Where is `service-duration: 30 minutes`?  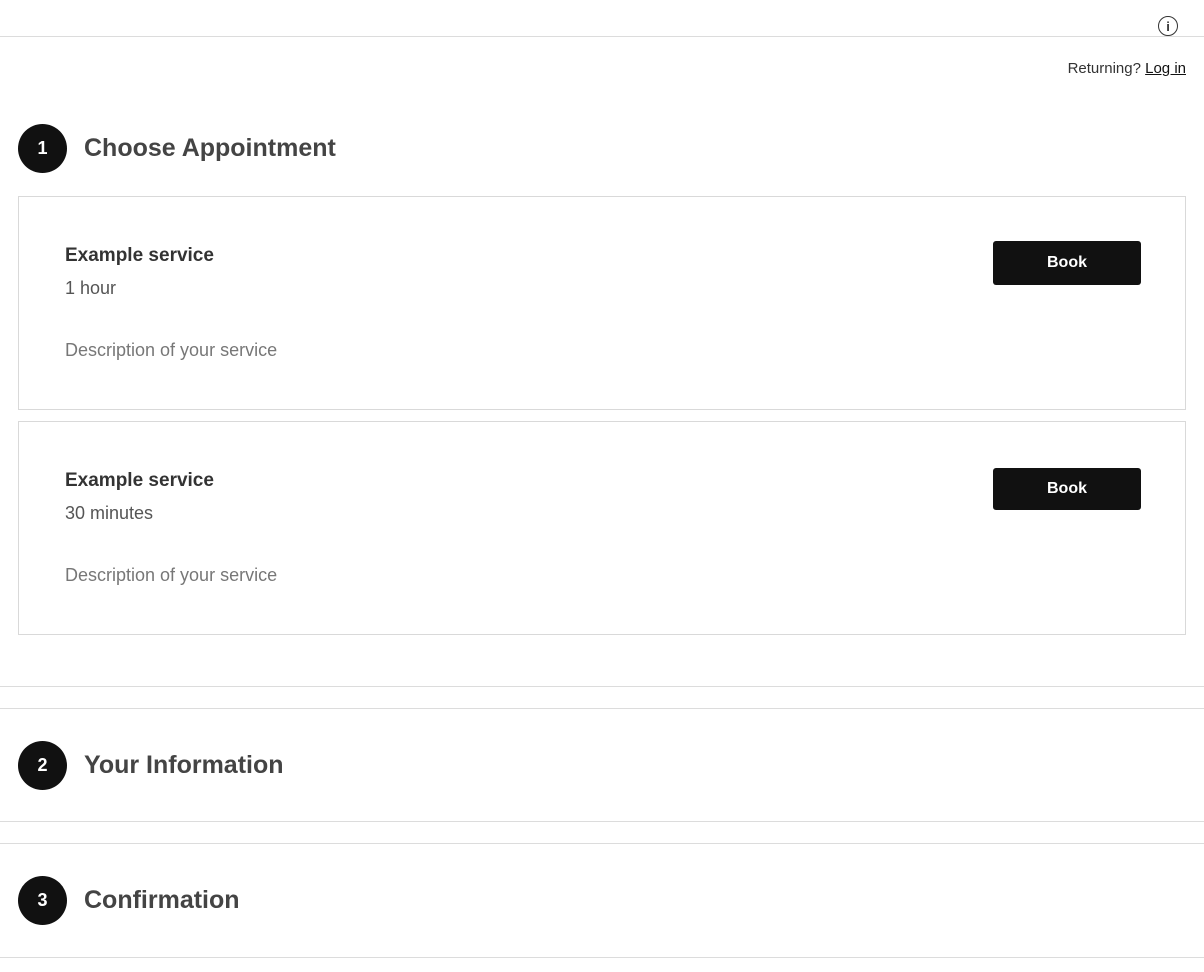
service-duration: 30 minutes is located at coordinates (109, 513).